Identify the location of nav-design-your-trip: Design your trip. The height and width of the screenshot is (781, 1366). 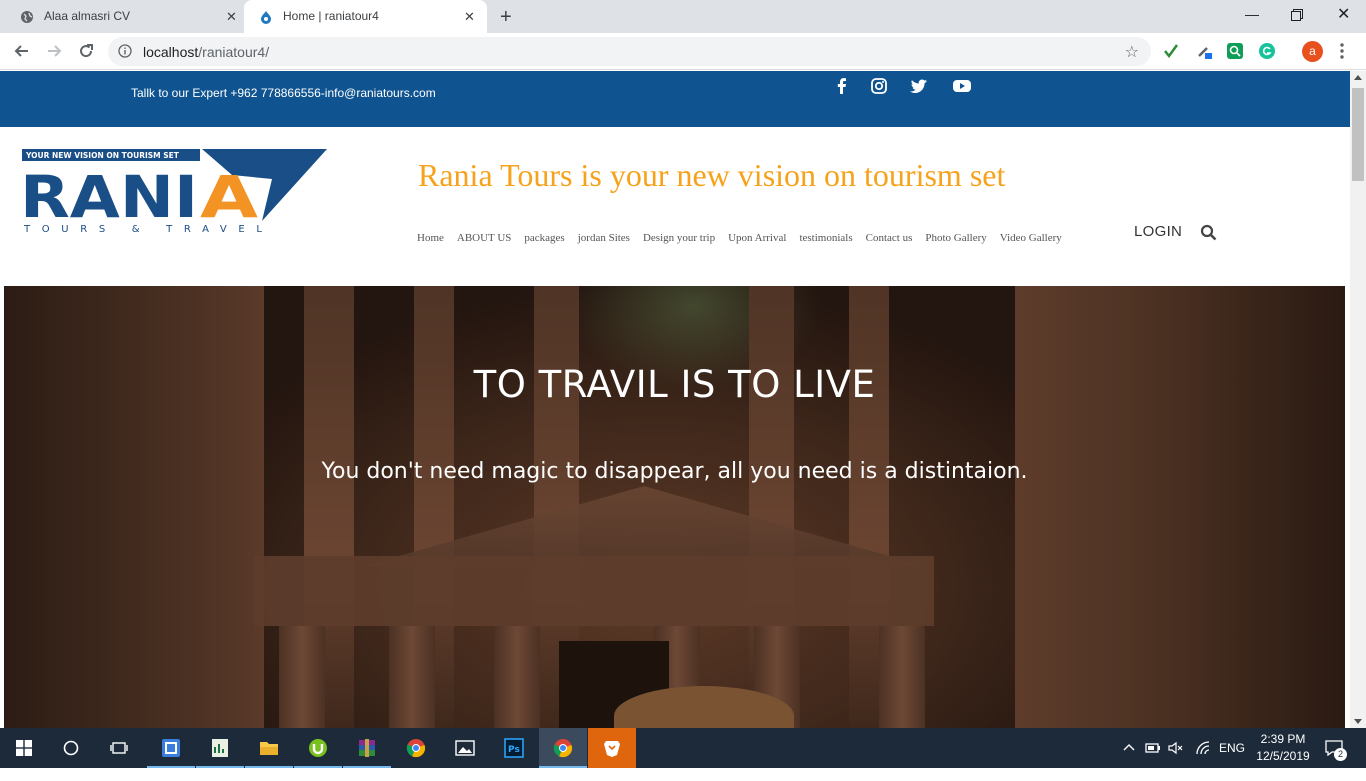
(679, 238).